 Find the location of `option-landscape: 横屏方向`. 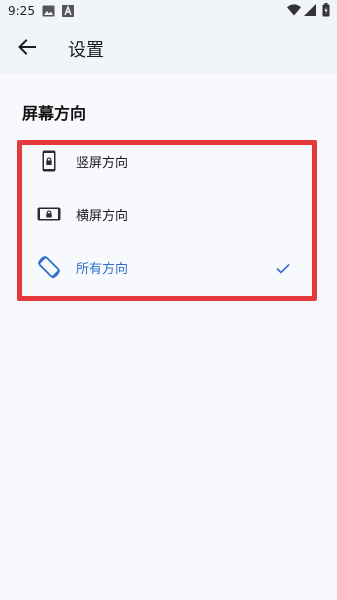

option-landscape: 横屏方向 is located at coordinates (168, 214).